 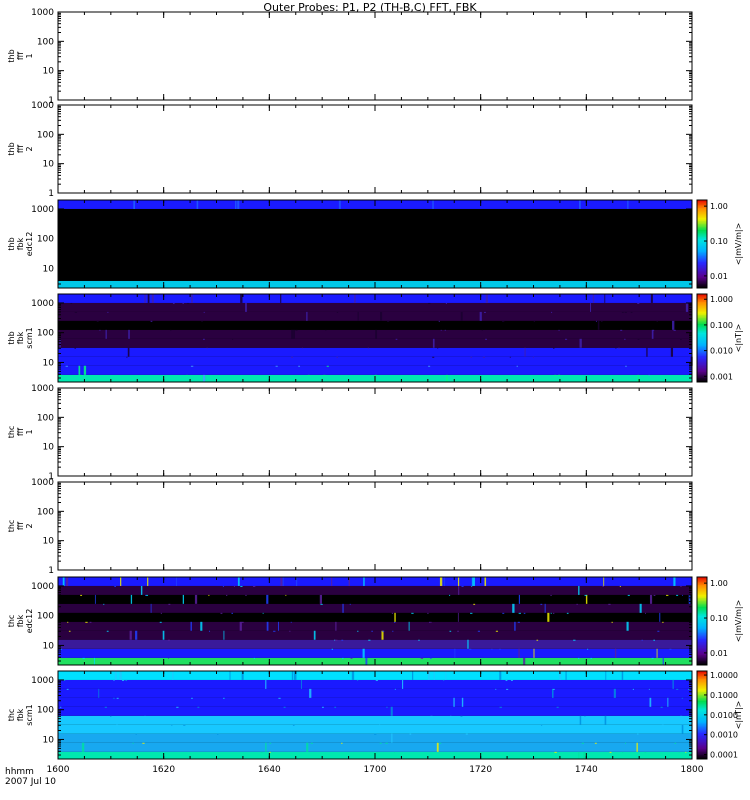 I want to click on panel-ylabel: thc fbk edc12, so click(x=20, y=621).